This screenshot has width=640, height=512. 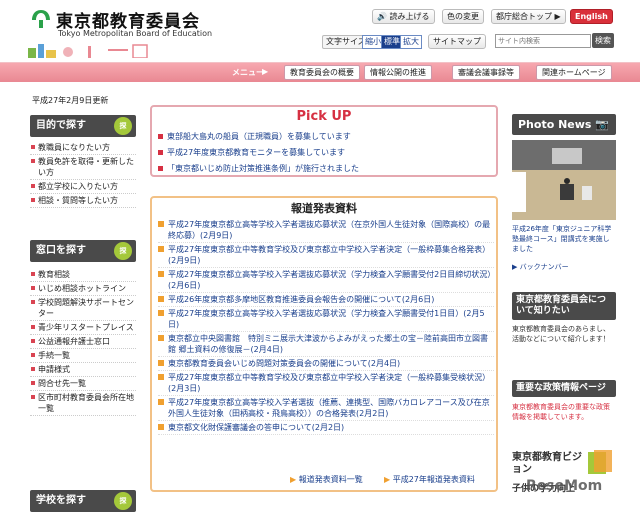 What do you see at coordinates (564, 124) in the screenshot?
I see `photo-news-heading: Photo News 📷` at bounding box center [564, 124].